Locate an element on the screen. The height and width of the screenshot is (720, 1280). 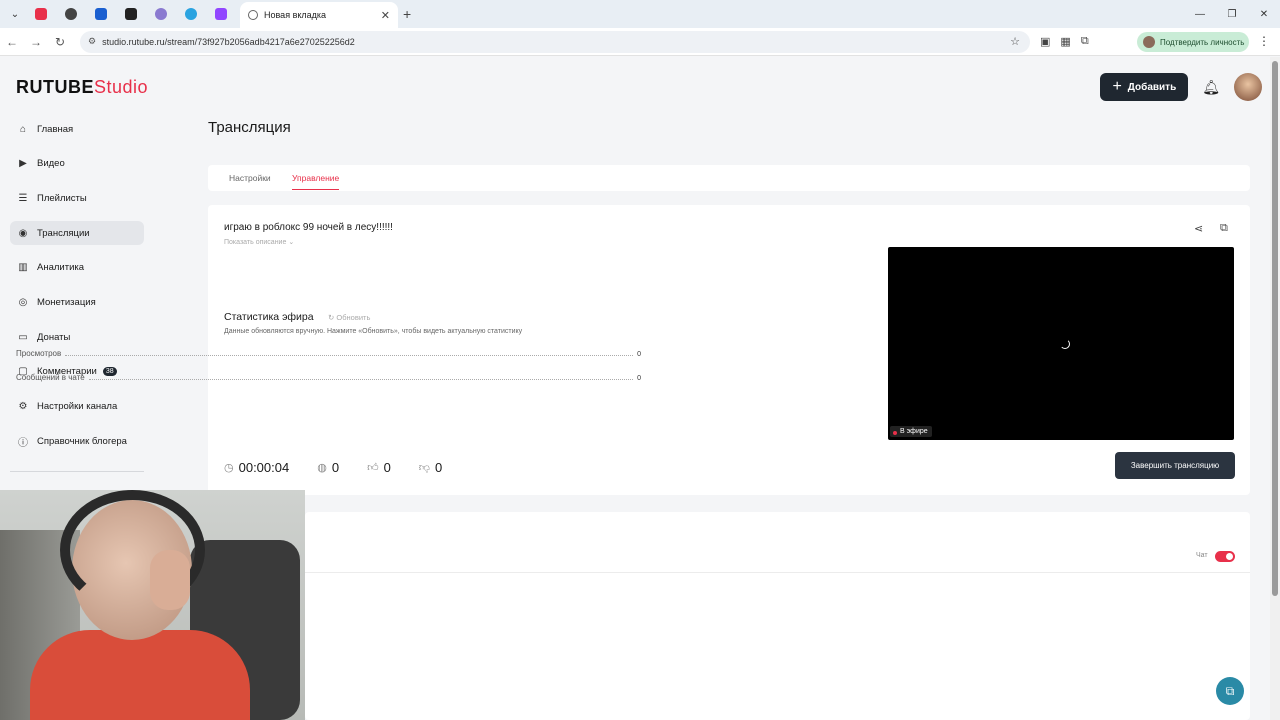
sidebar-item-label: Видео is located at coordinates (51, 164).